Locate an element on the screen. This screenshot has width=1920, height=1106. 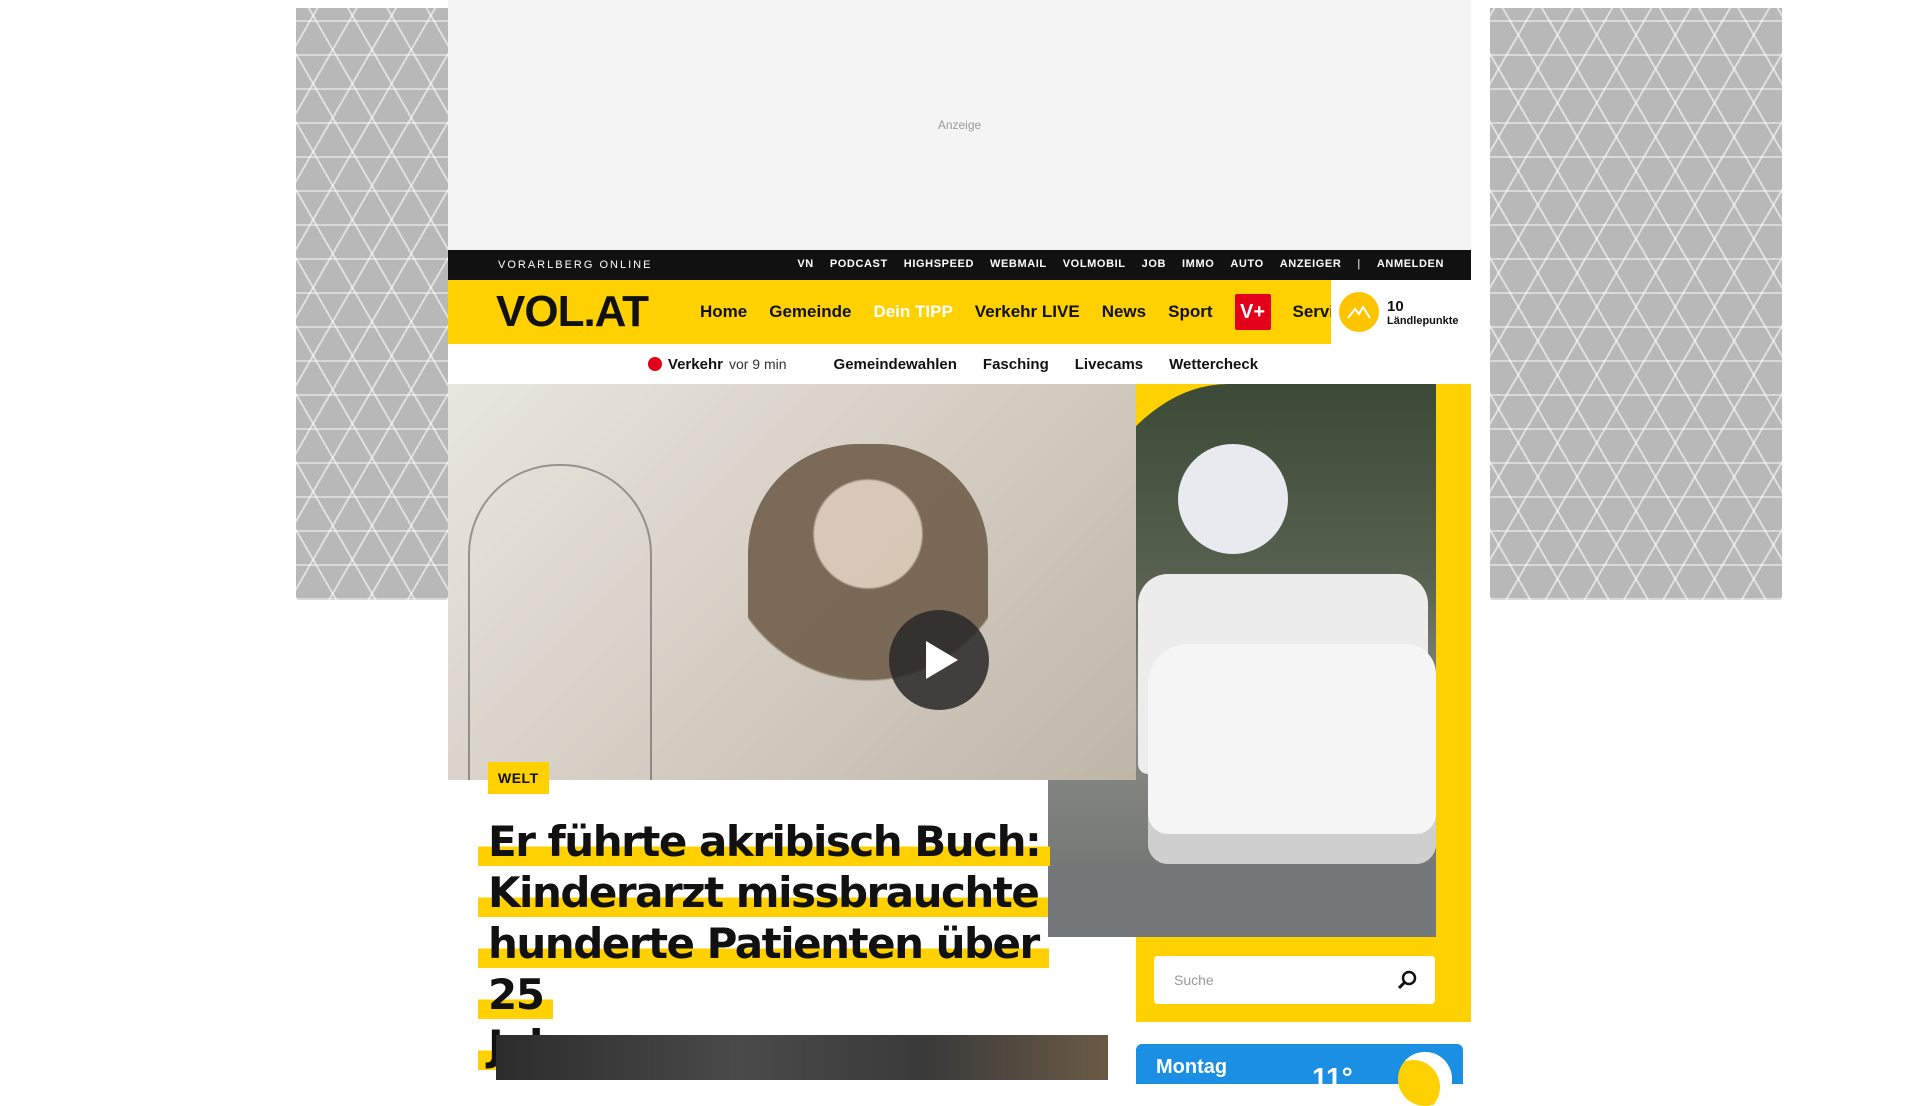
points-label: Ländlepunkte is located at coordinates (1423, 320).